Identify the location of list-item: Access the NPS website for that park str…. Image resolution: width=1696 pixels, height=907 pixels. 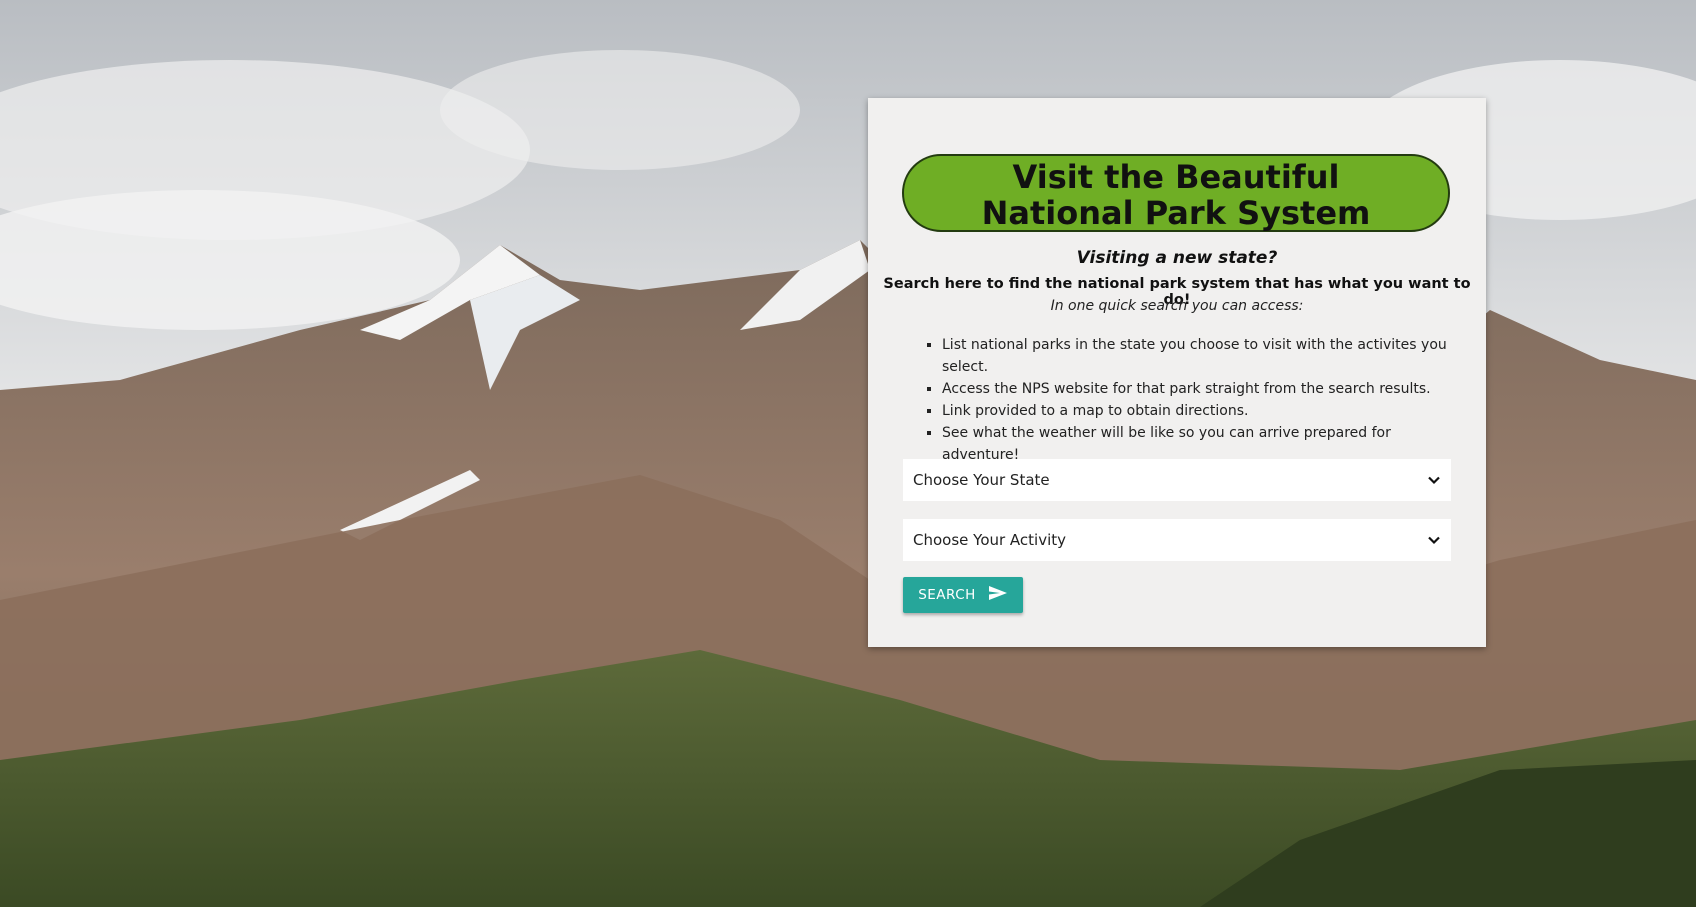
(1202, 389).